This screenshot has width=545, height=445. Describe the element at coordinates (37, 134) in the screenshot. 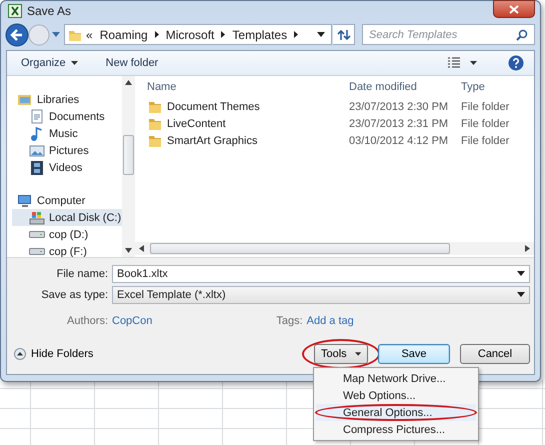

I see `music-note-icon` at that location.